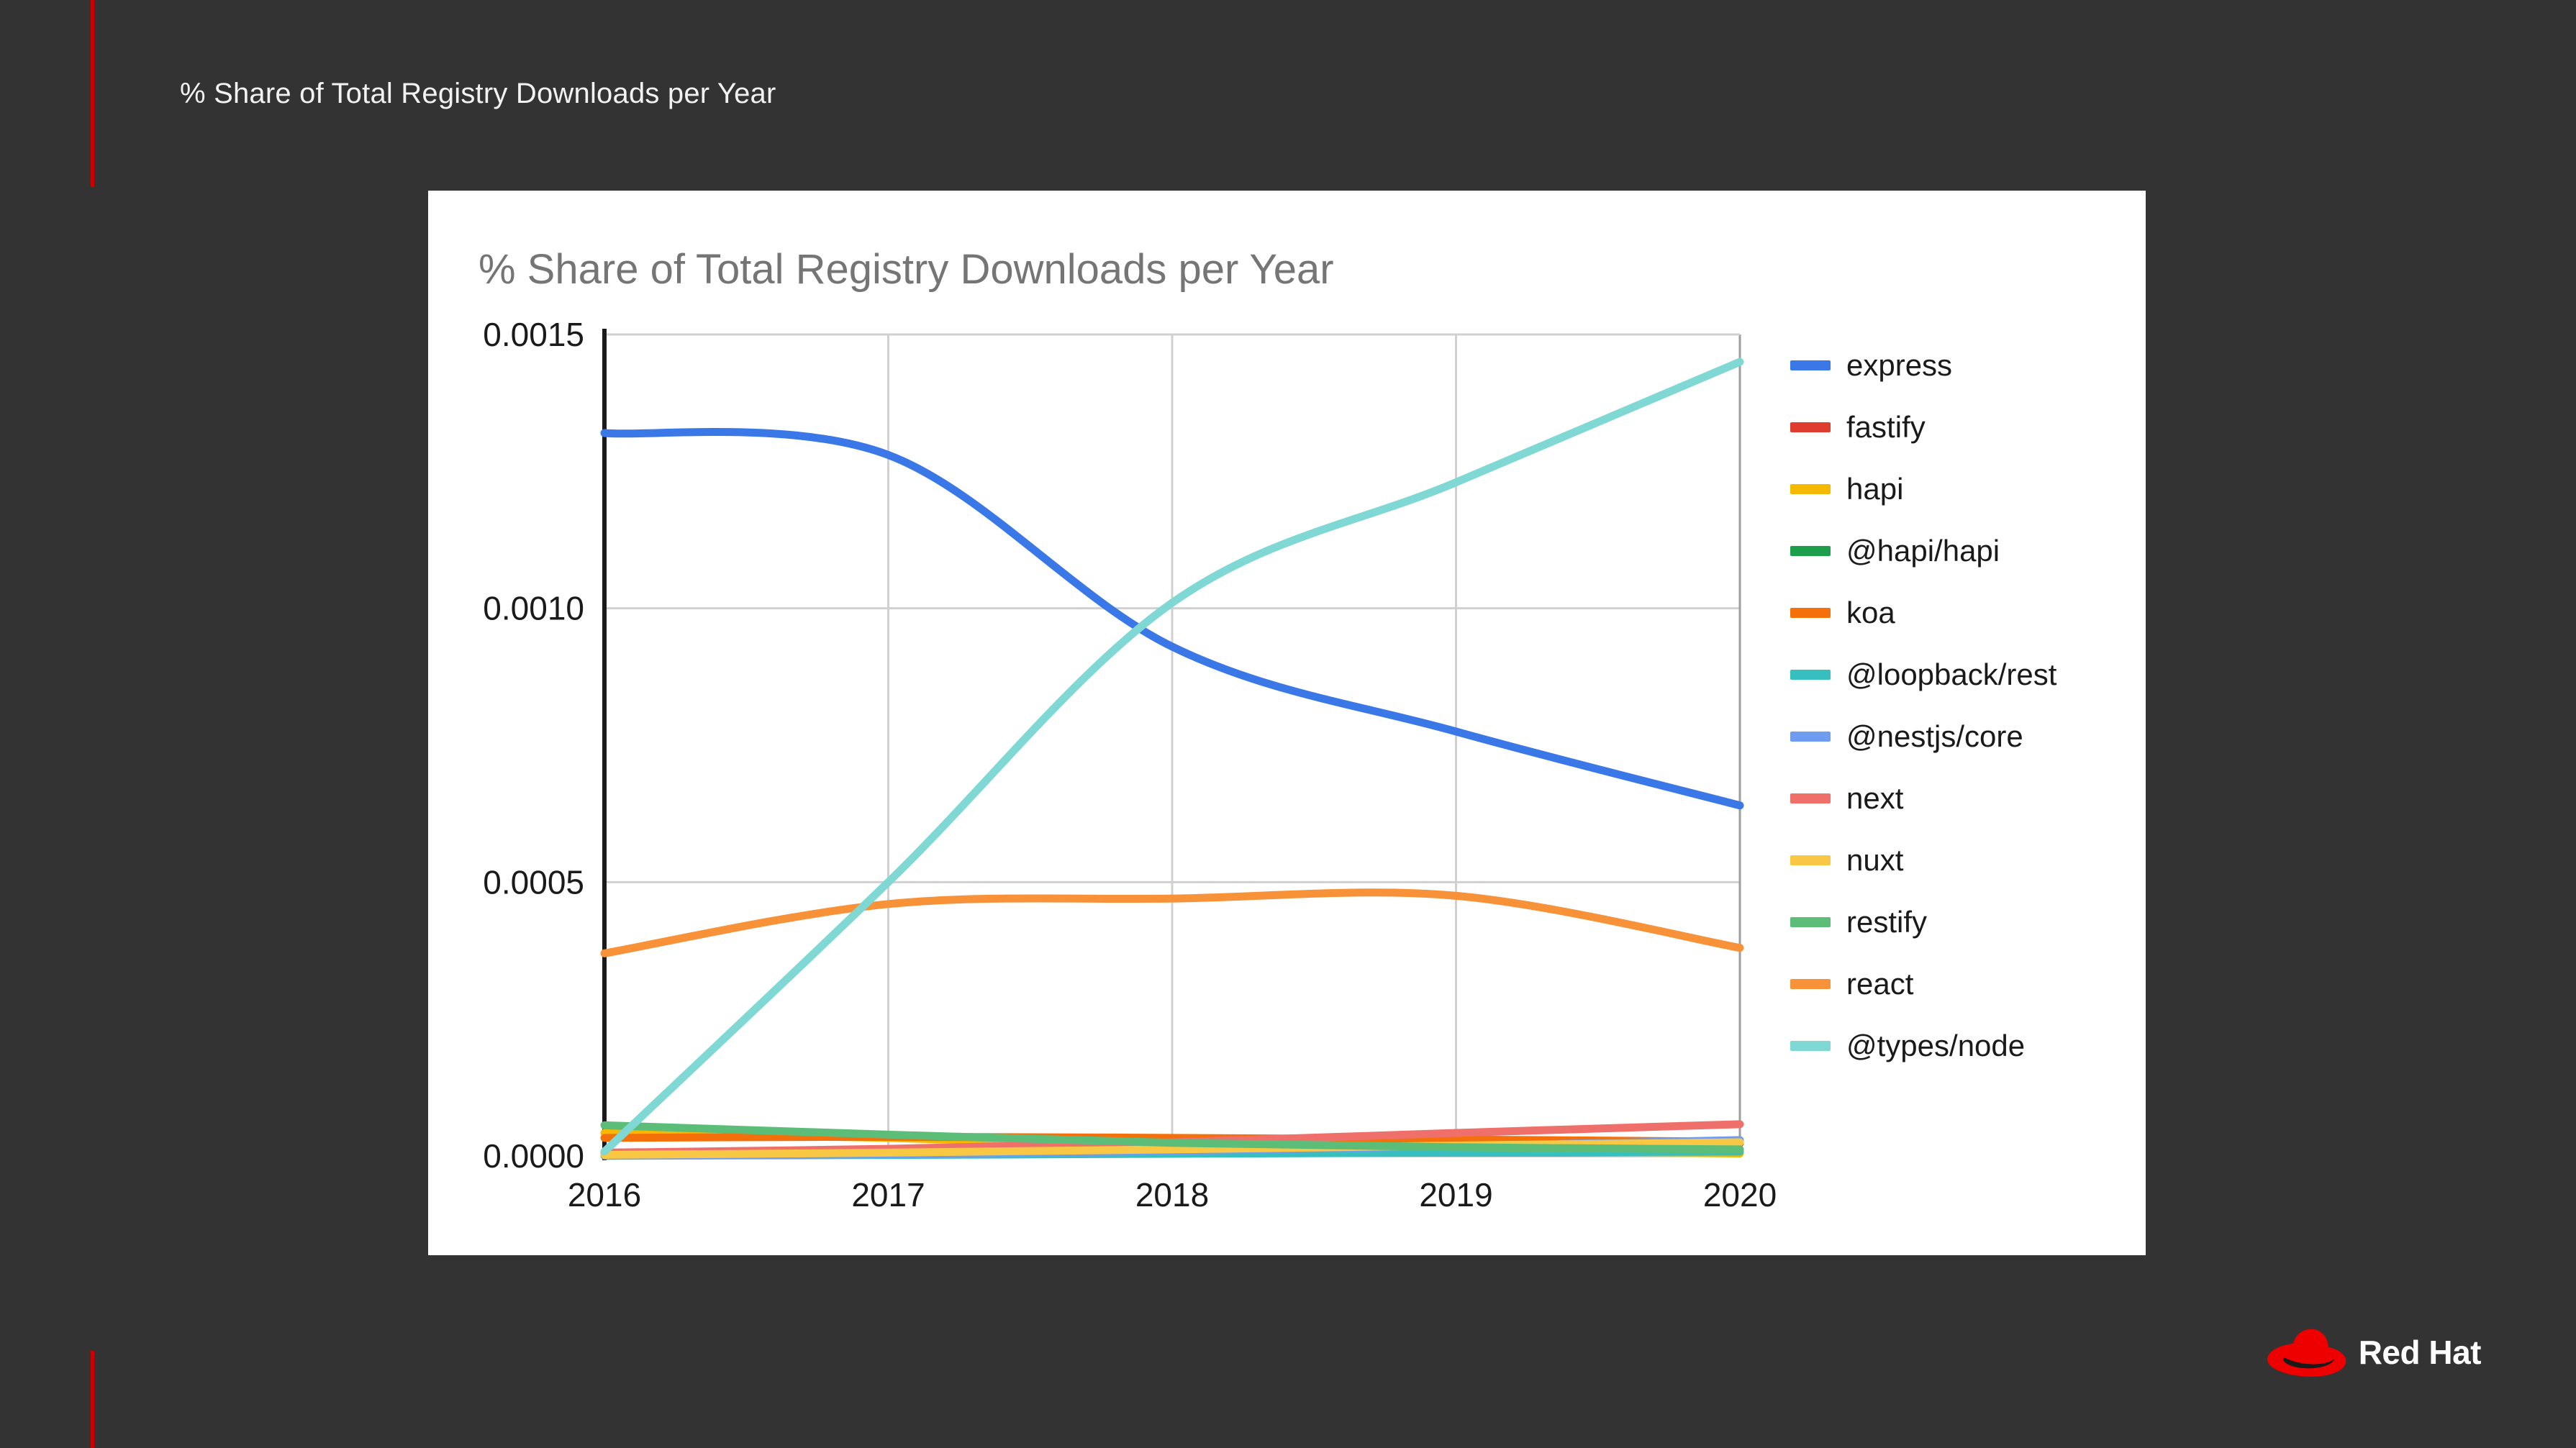 The width and height of the screenshot is (2576, 1448). I want to click on legend-label: koa, so click(1871, 612).